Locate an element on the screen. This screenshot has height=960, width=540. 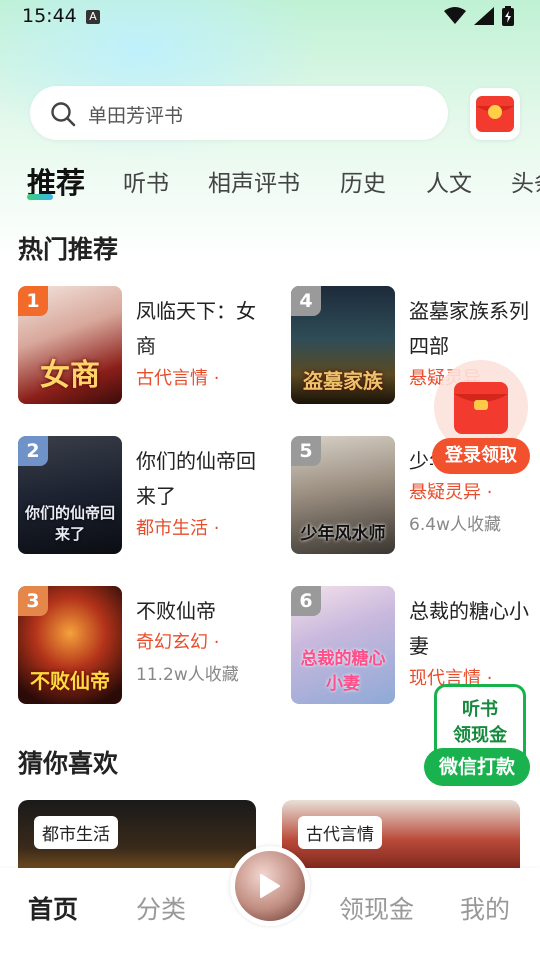
status-time: 15:44 is located at coordinates (49, 16).